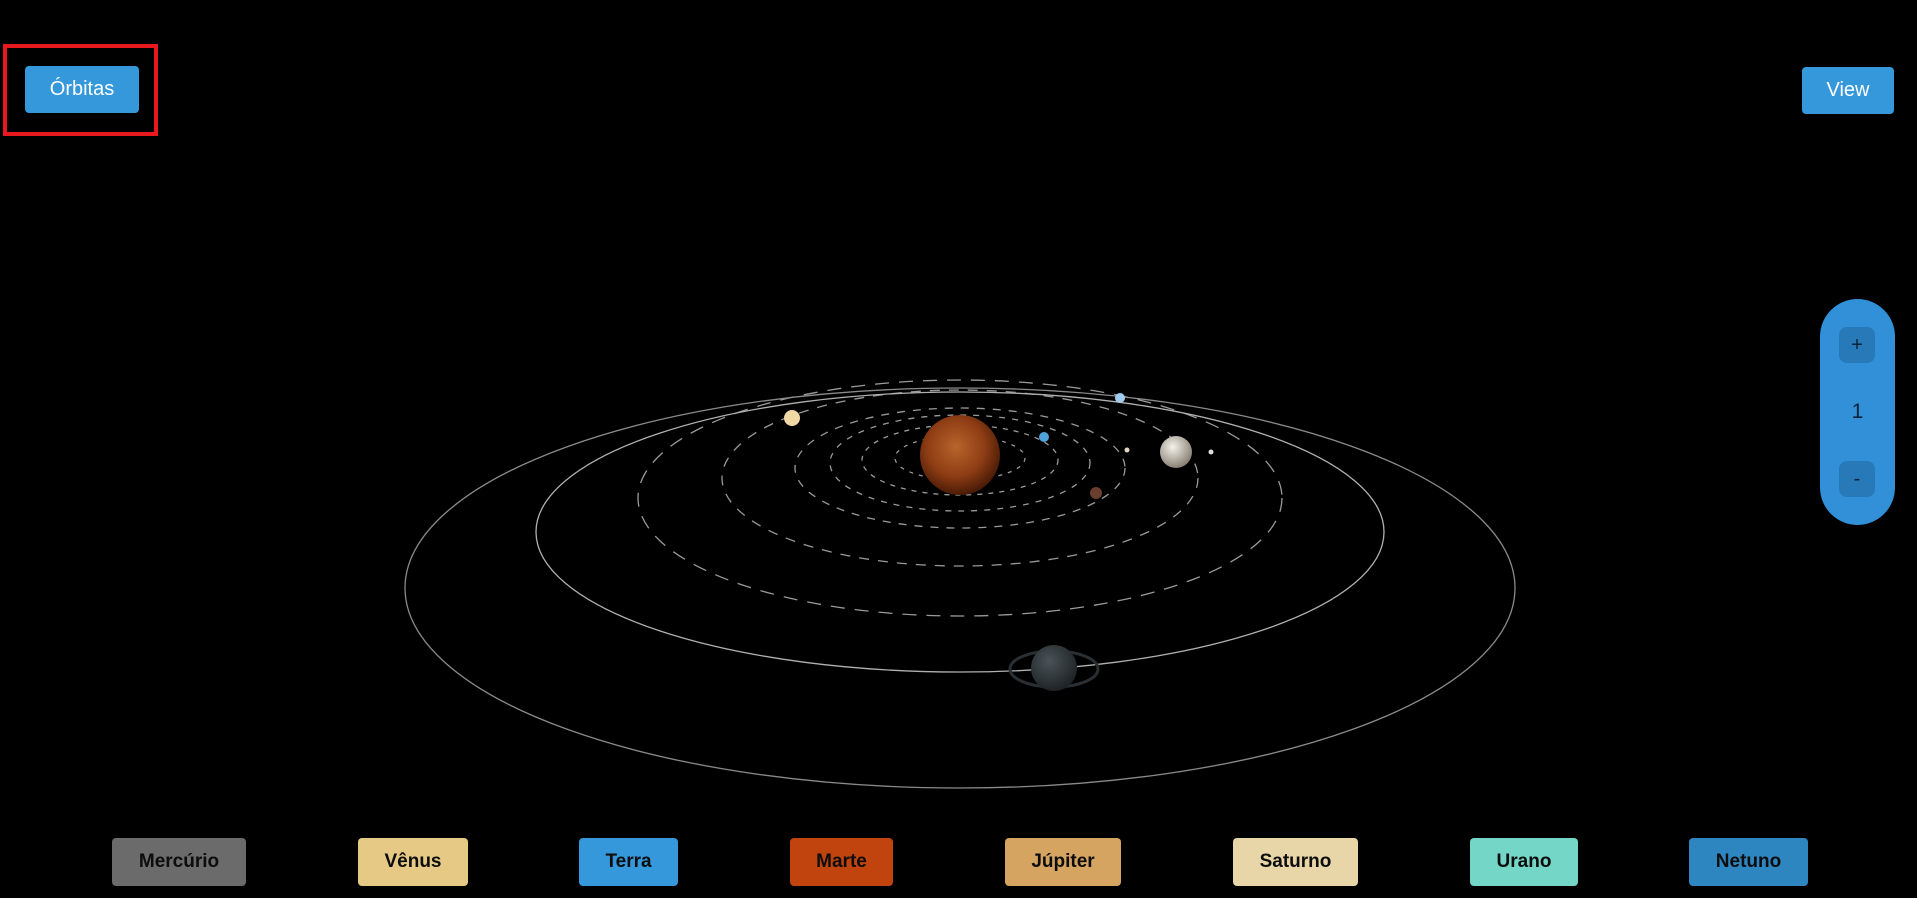  What do you see at coordinates (628, 862) in the screenshot?
I see `planet-button-earth: Terra` at bounding box center [628, 862].